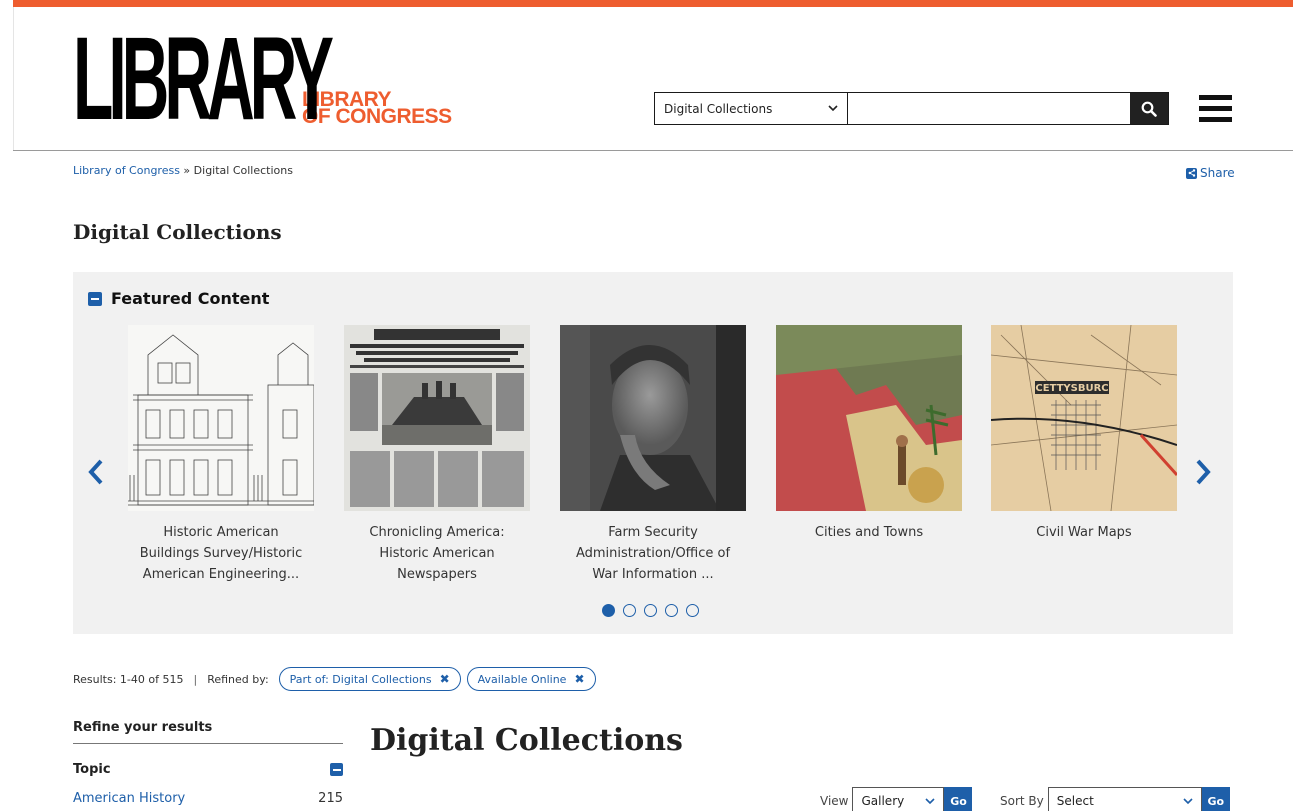 This screenshot has width=1293, height=811. Describe the element at coordinates (1084, 532) in the screenshot. I see `slide-caption: Civil War Maps` at that location.